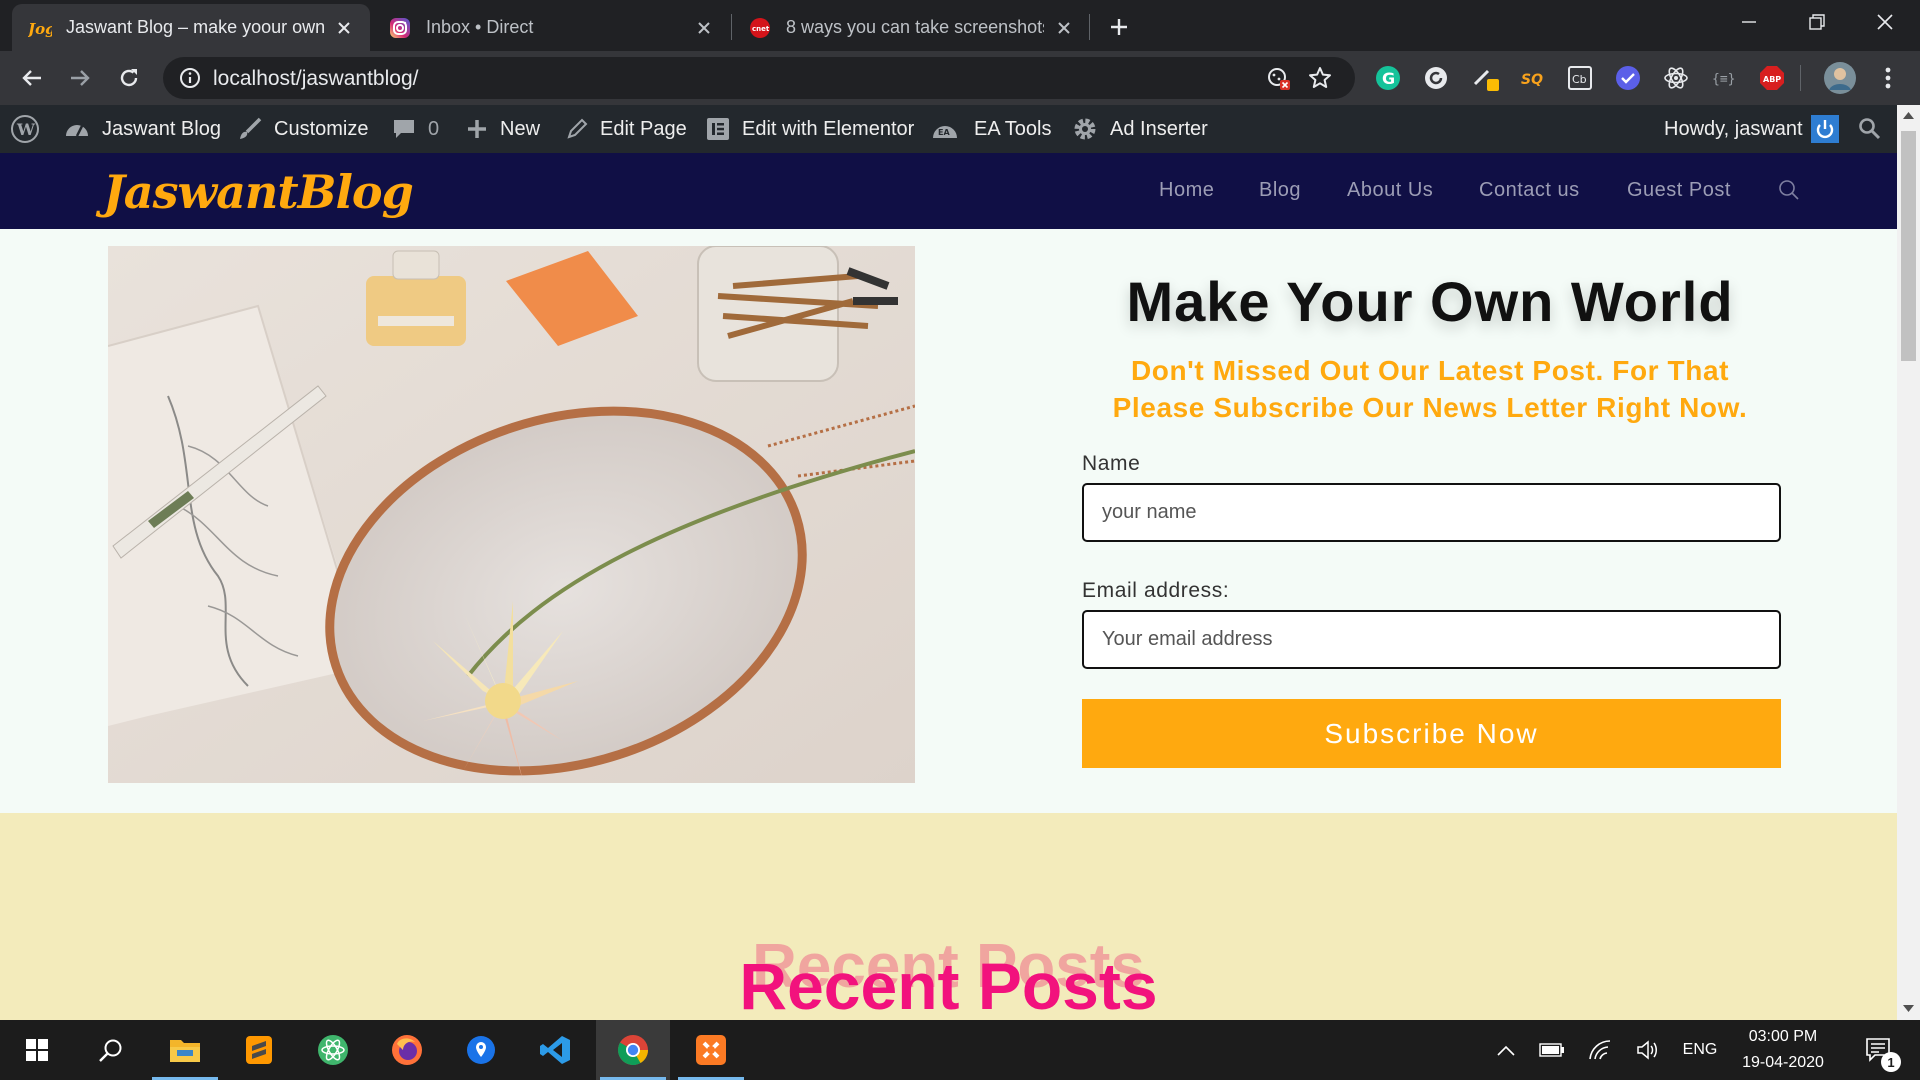 Image resolution: width=1920 pixels, height=1080 pixels. I want to click on admin-search, so click(1870, 129).